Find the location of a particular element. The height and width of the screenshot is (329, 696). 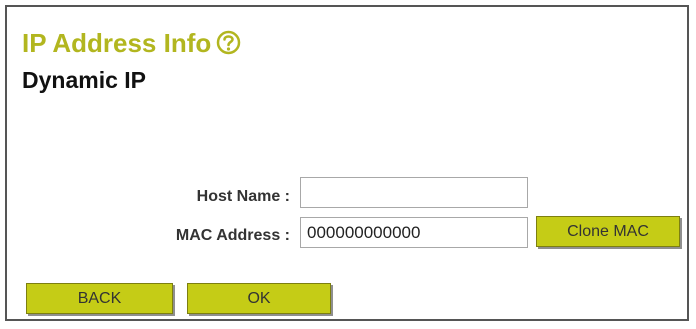

connection-type-heading: Dynamic IP is located at coordinates (84, 80).